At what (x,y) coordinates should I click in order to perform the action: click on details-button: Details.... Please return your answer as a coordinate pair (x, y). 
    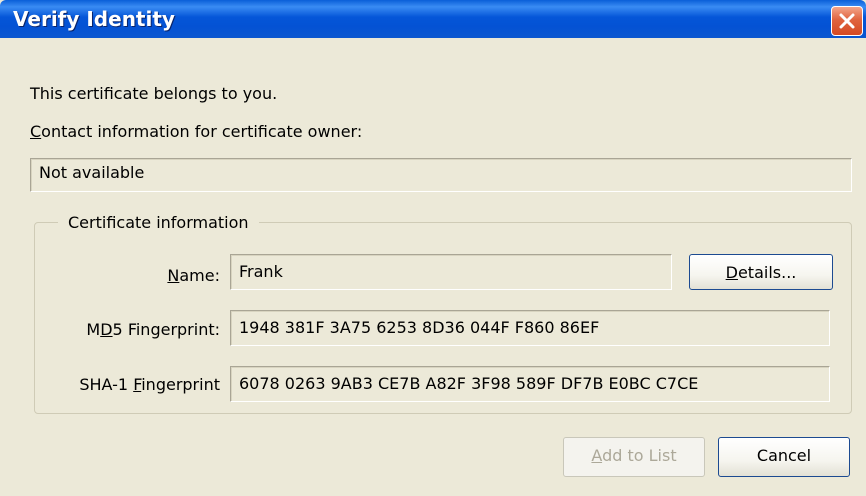
    Looking at the image, I should click on (761, 272).